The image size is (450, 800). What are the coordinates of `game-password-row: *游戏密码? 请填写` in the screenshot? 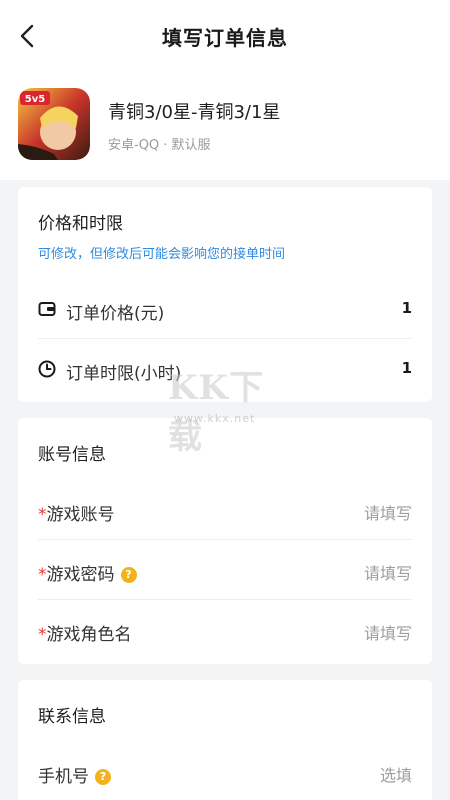 It's located at (225, 570).